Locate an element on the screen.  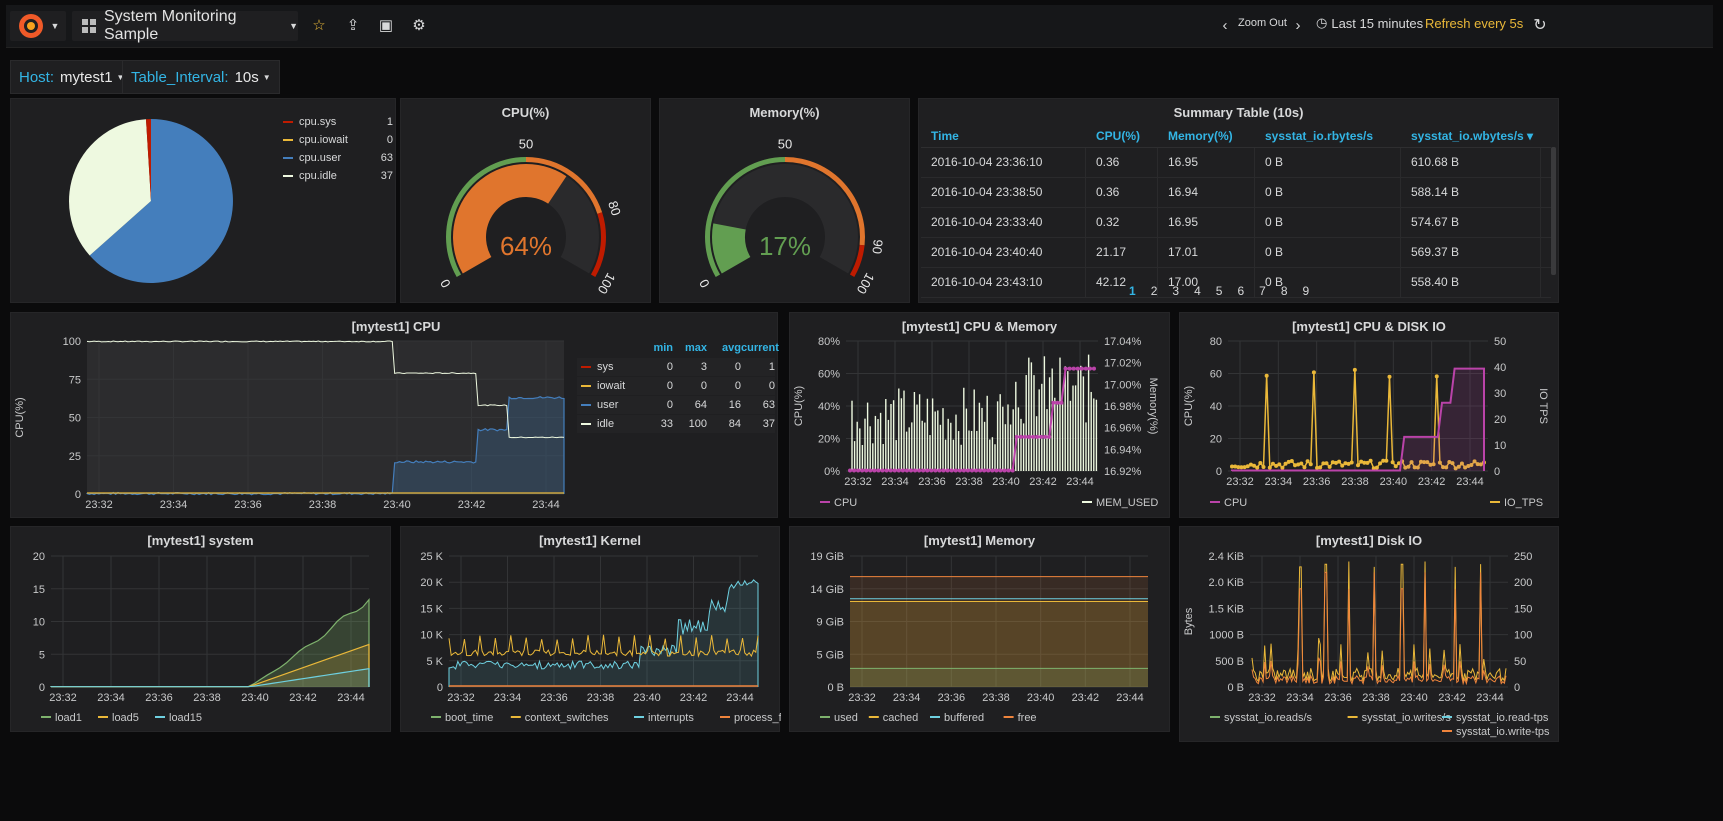
time-range-picker: ◷ Last 15 minutes is located at coordinates (1369, 23).